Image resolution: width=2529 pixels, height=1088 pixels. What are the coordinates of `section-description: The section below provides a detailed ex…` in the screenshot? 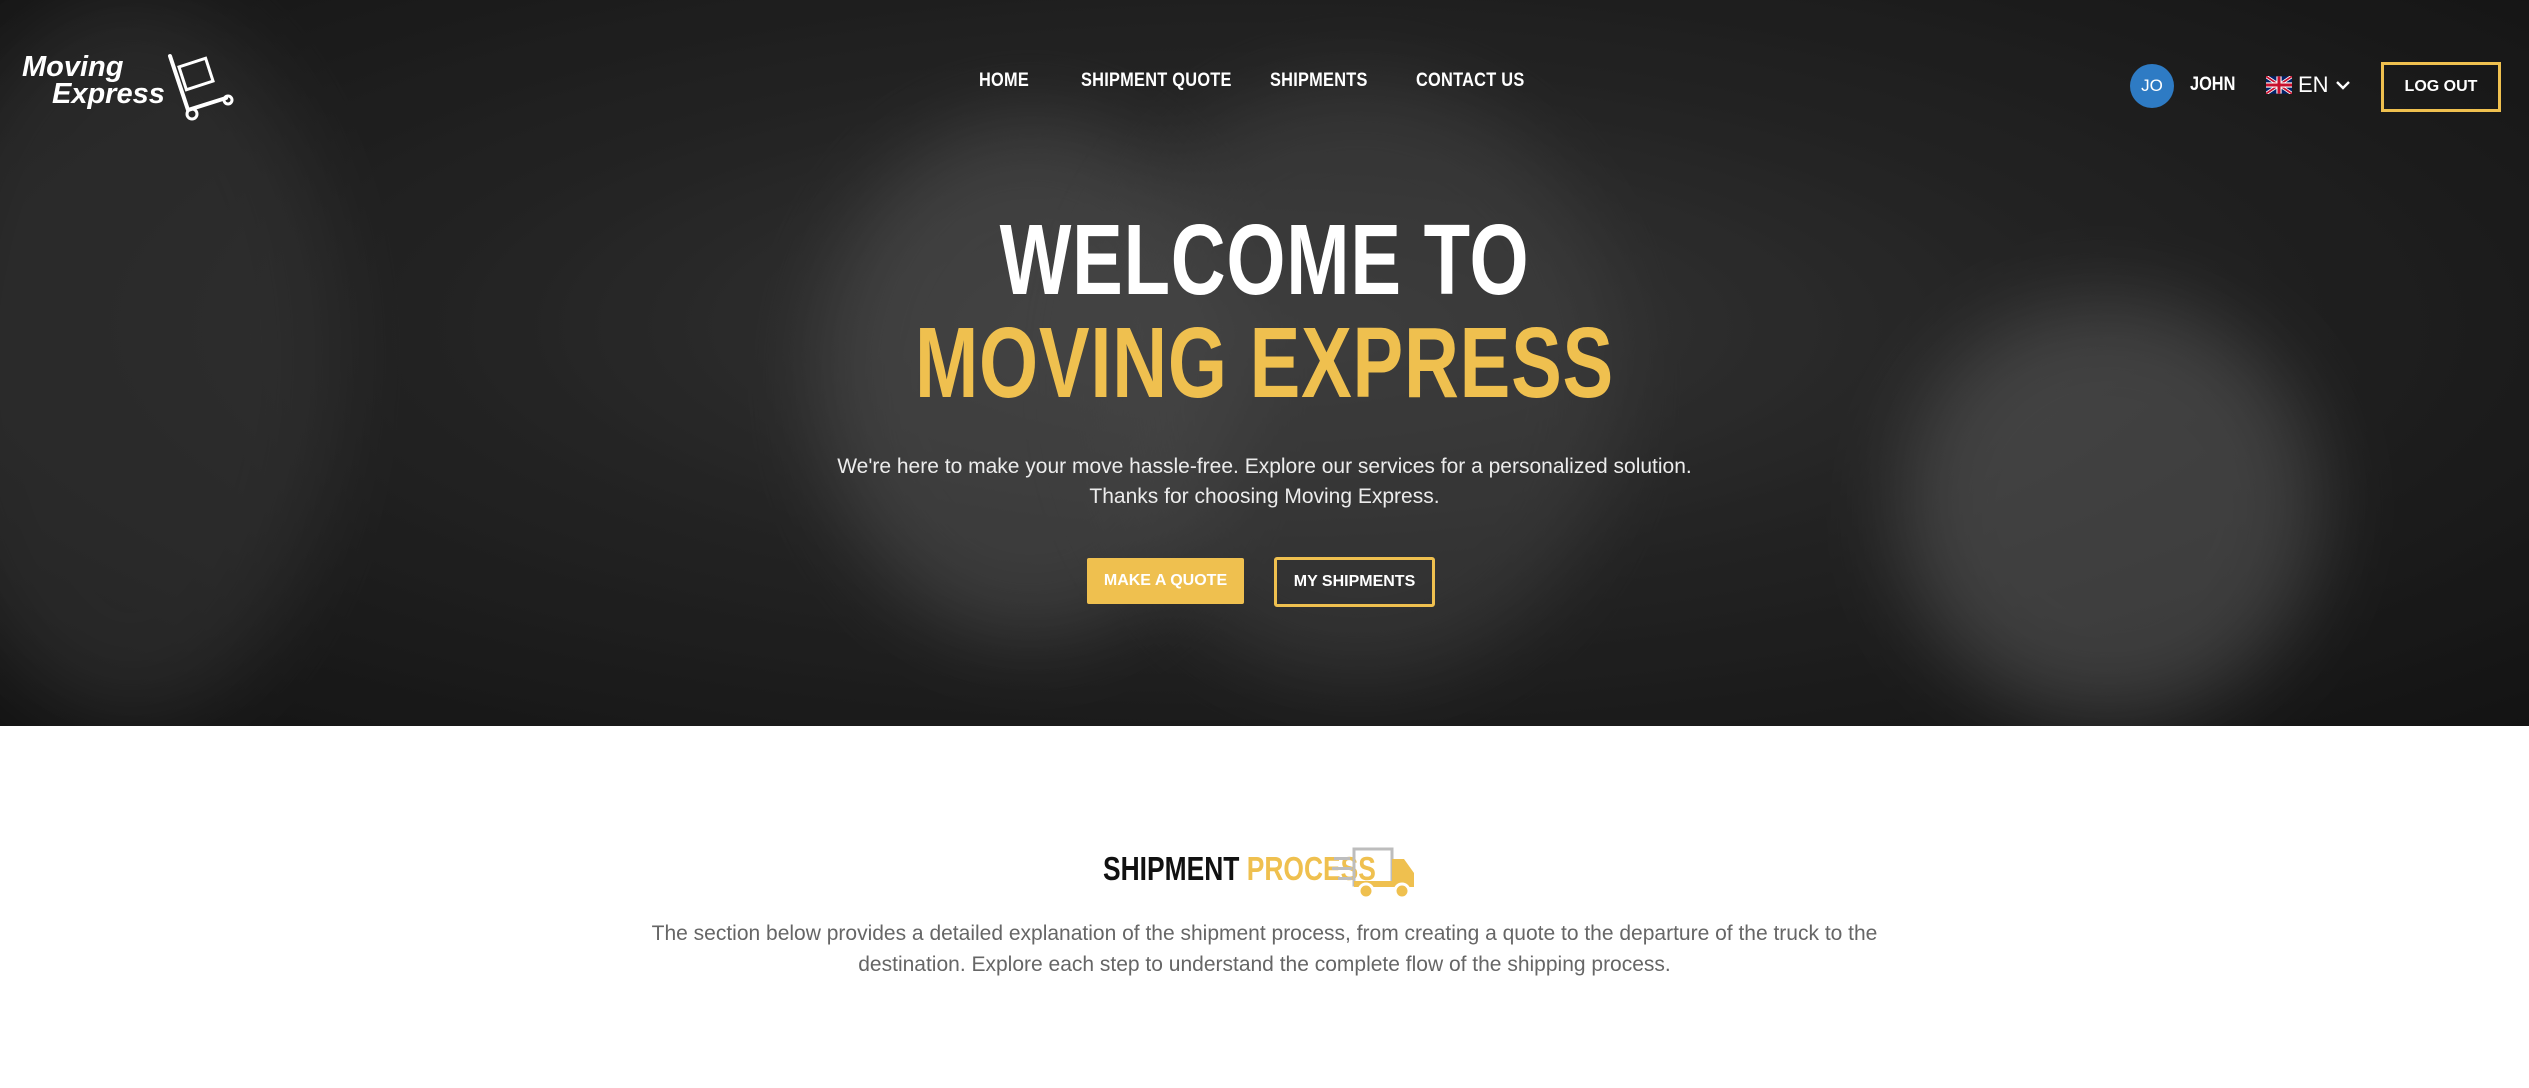 It's located at (1264, 949).